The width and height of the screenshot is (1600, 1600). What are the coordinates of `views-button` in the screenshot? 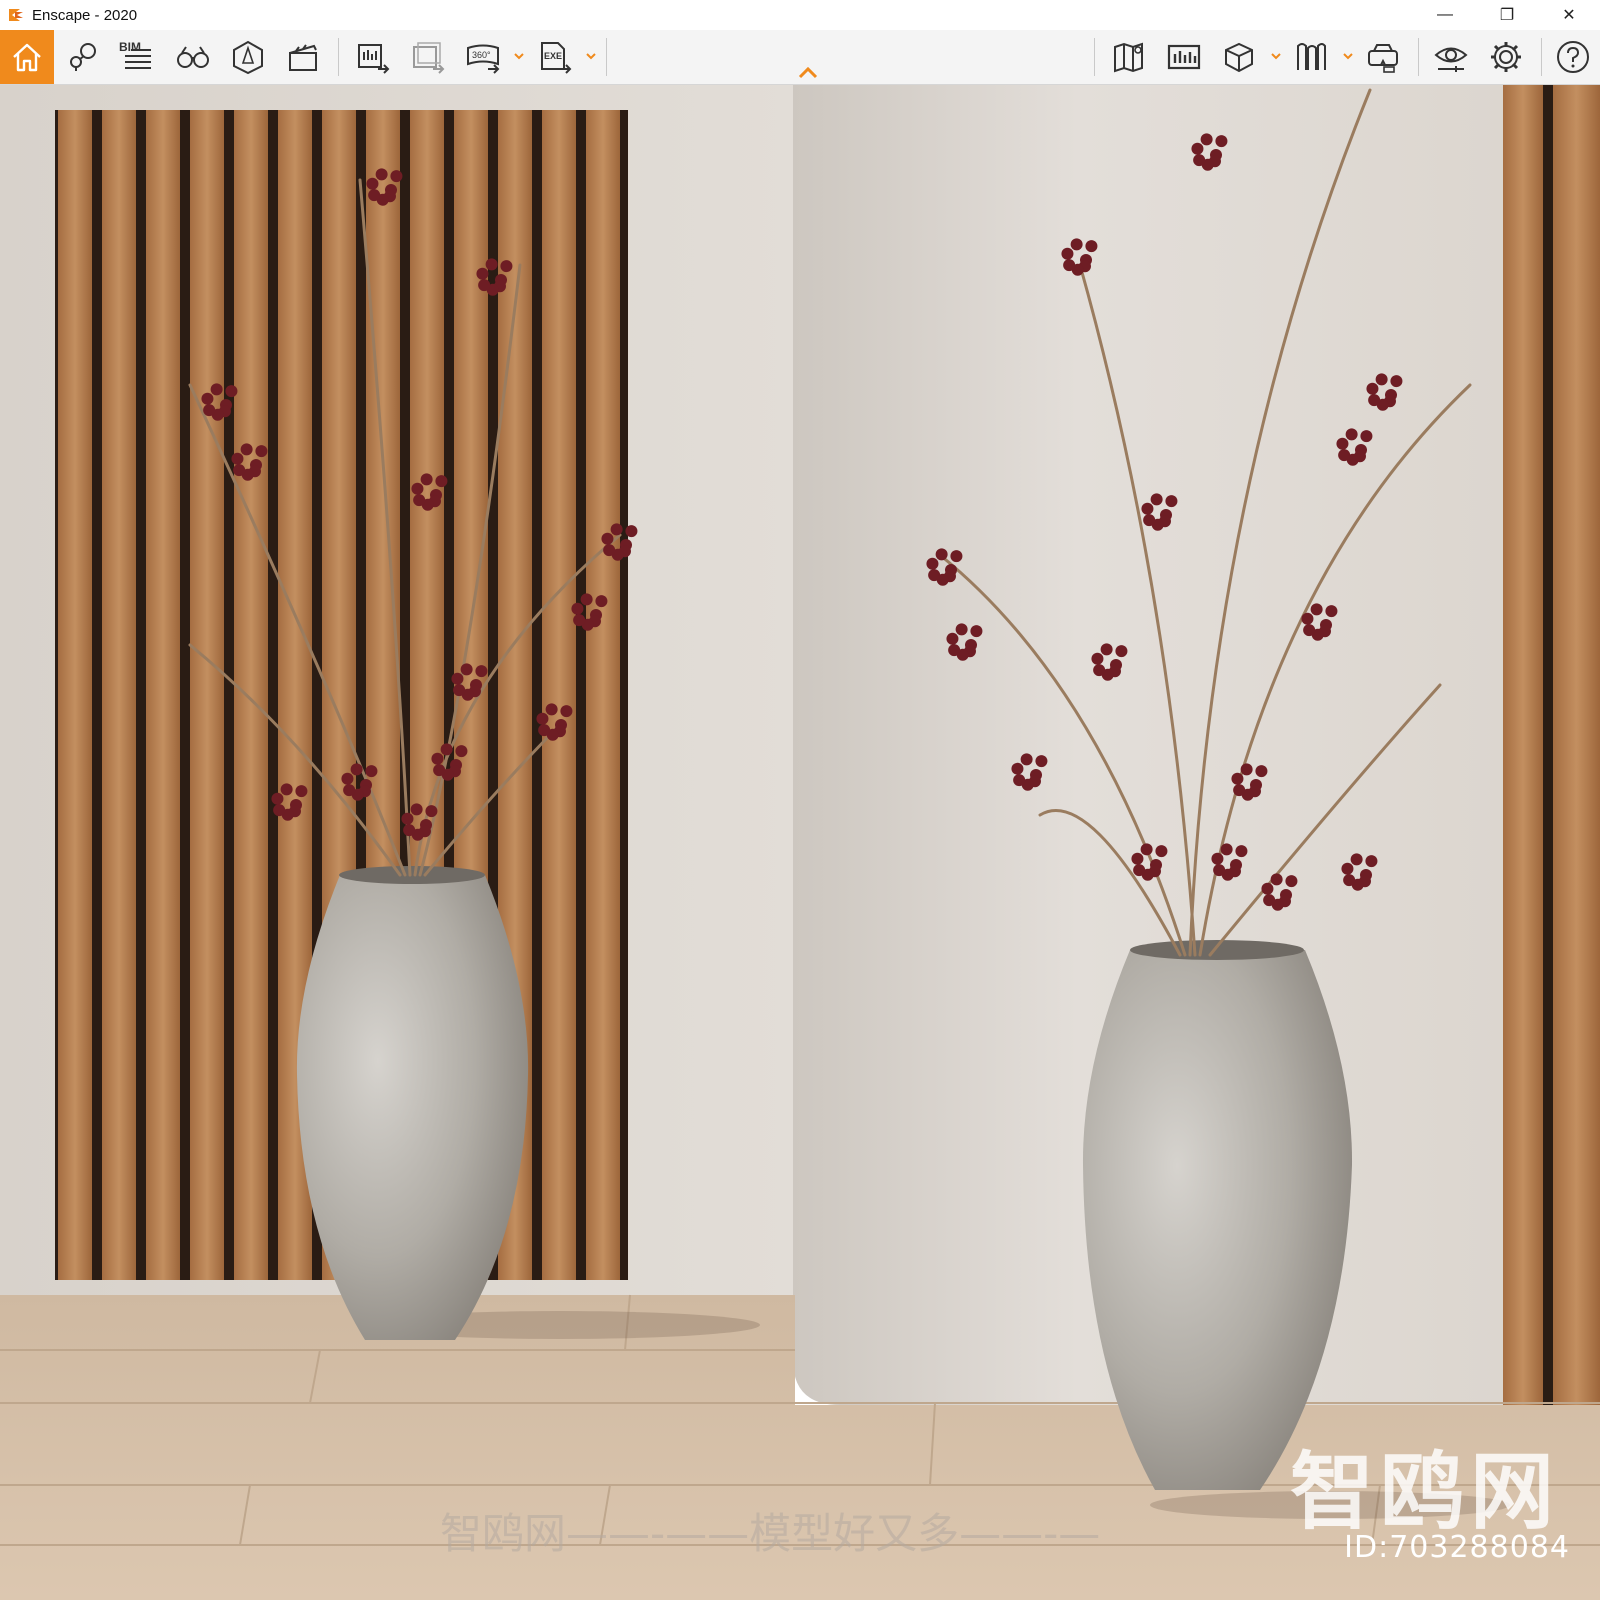 It's located at (83, 57).